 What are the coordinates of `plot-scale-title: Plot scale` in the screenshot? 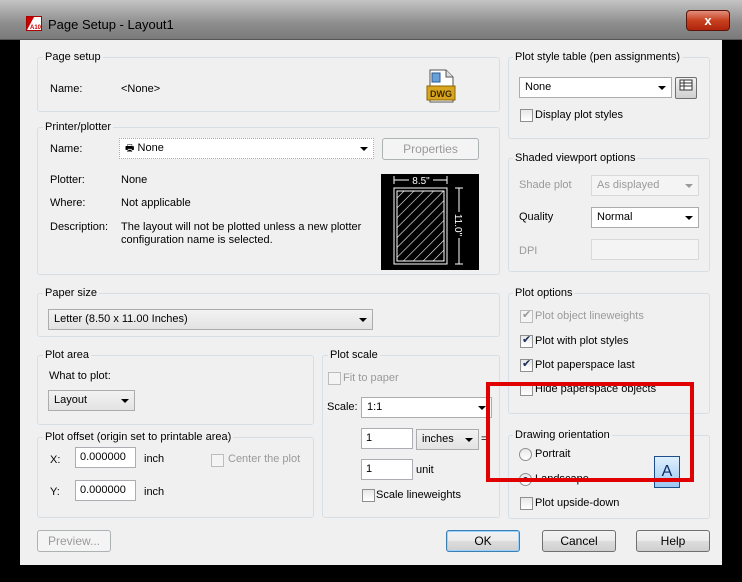 It's located at (354, 355).